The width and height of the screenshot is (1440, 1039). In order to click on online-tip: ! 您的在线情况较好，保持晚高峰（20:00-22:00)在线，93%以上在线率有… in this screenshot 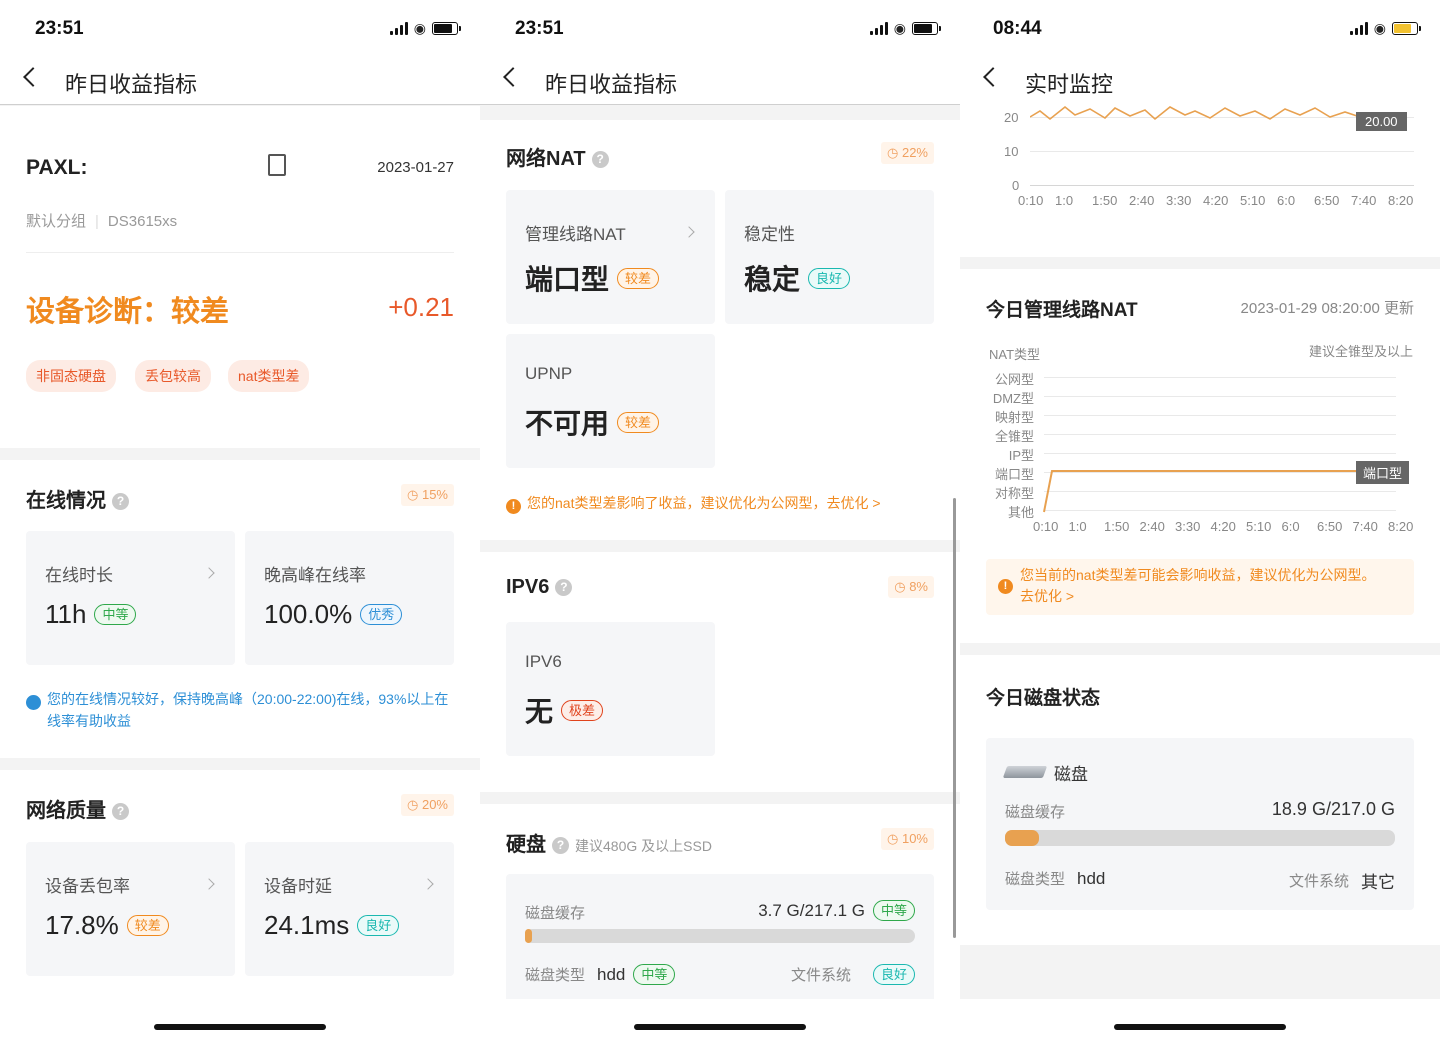, I will do `click(235, 710)`.